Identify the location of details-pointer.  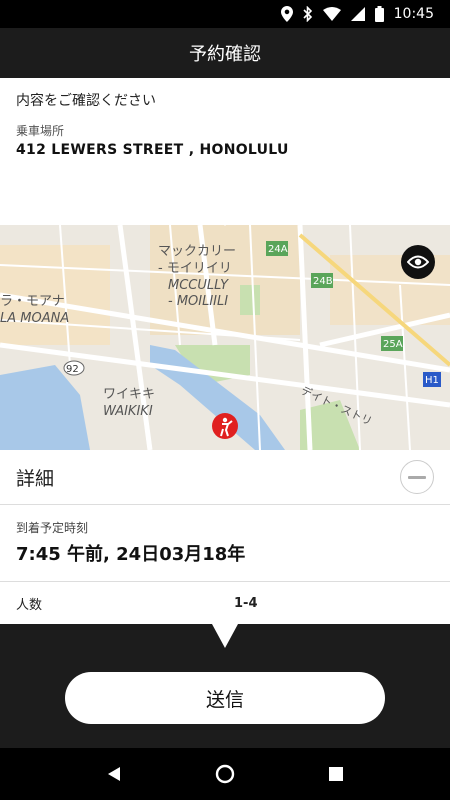
(225, 636).